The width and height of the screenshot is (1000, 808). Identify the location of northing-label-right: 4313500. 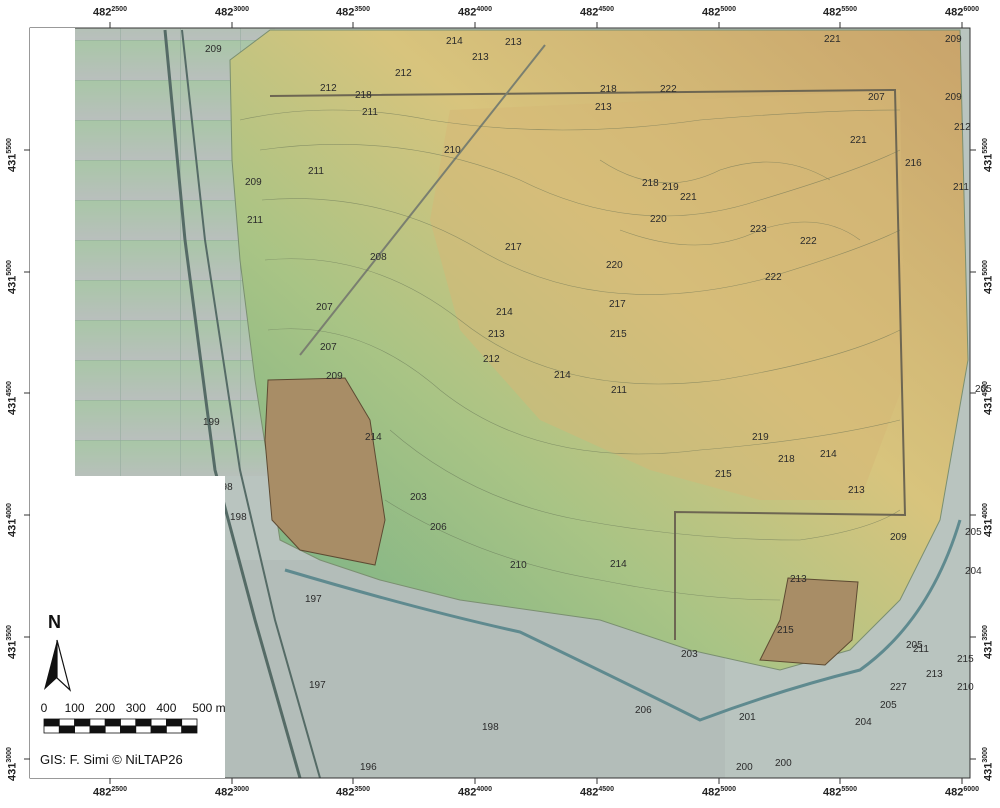
(988, 642).